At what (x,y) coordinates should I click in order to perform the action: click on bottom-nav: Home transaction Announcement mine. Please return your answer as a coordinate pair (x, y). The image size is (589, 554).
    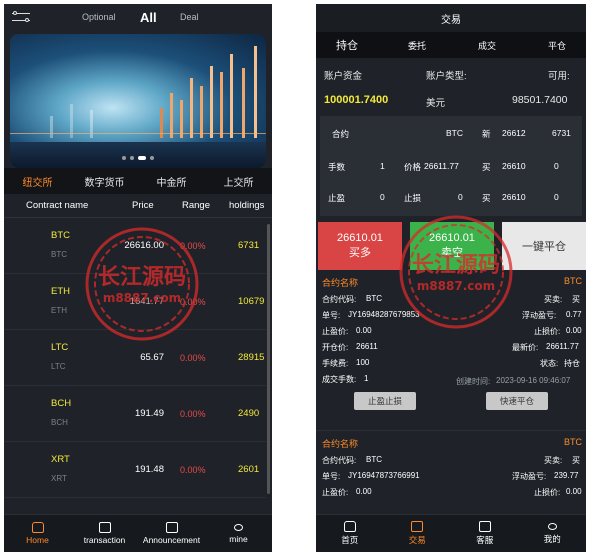
    Looking at the image, I should click on (138, 533).